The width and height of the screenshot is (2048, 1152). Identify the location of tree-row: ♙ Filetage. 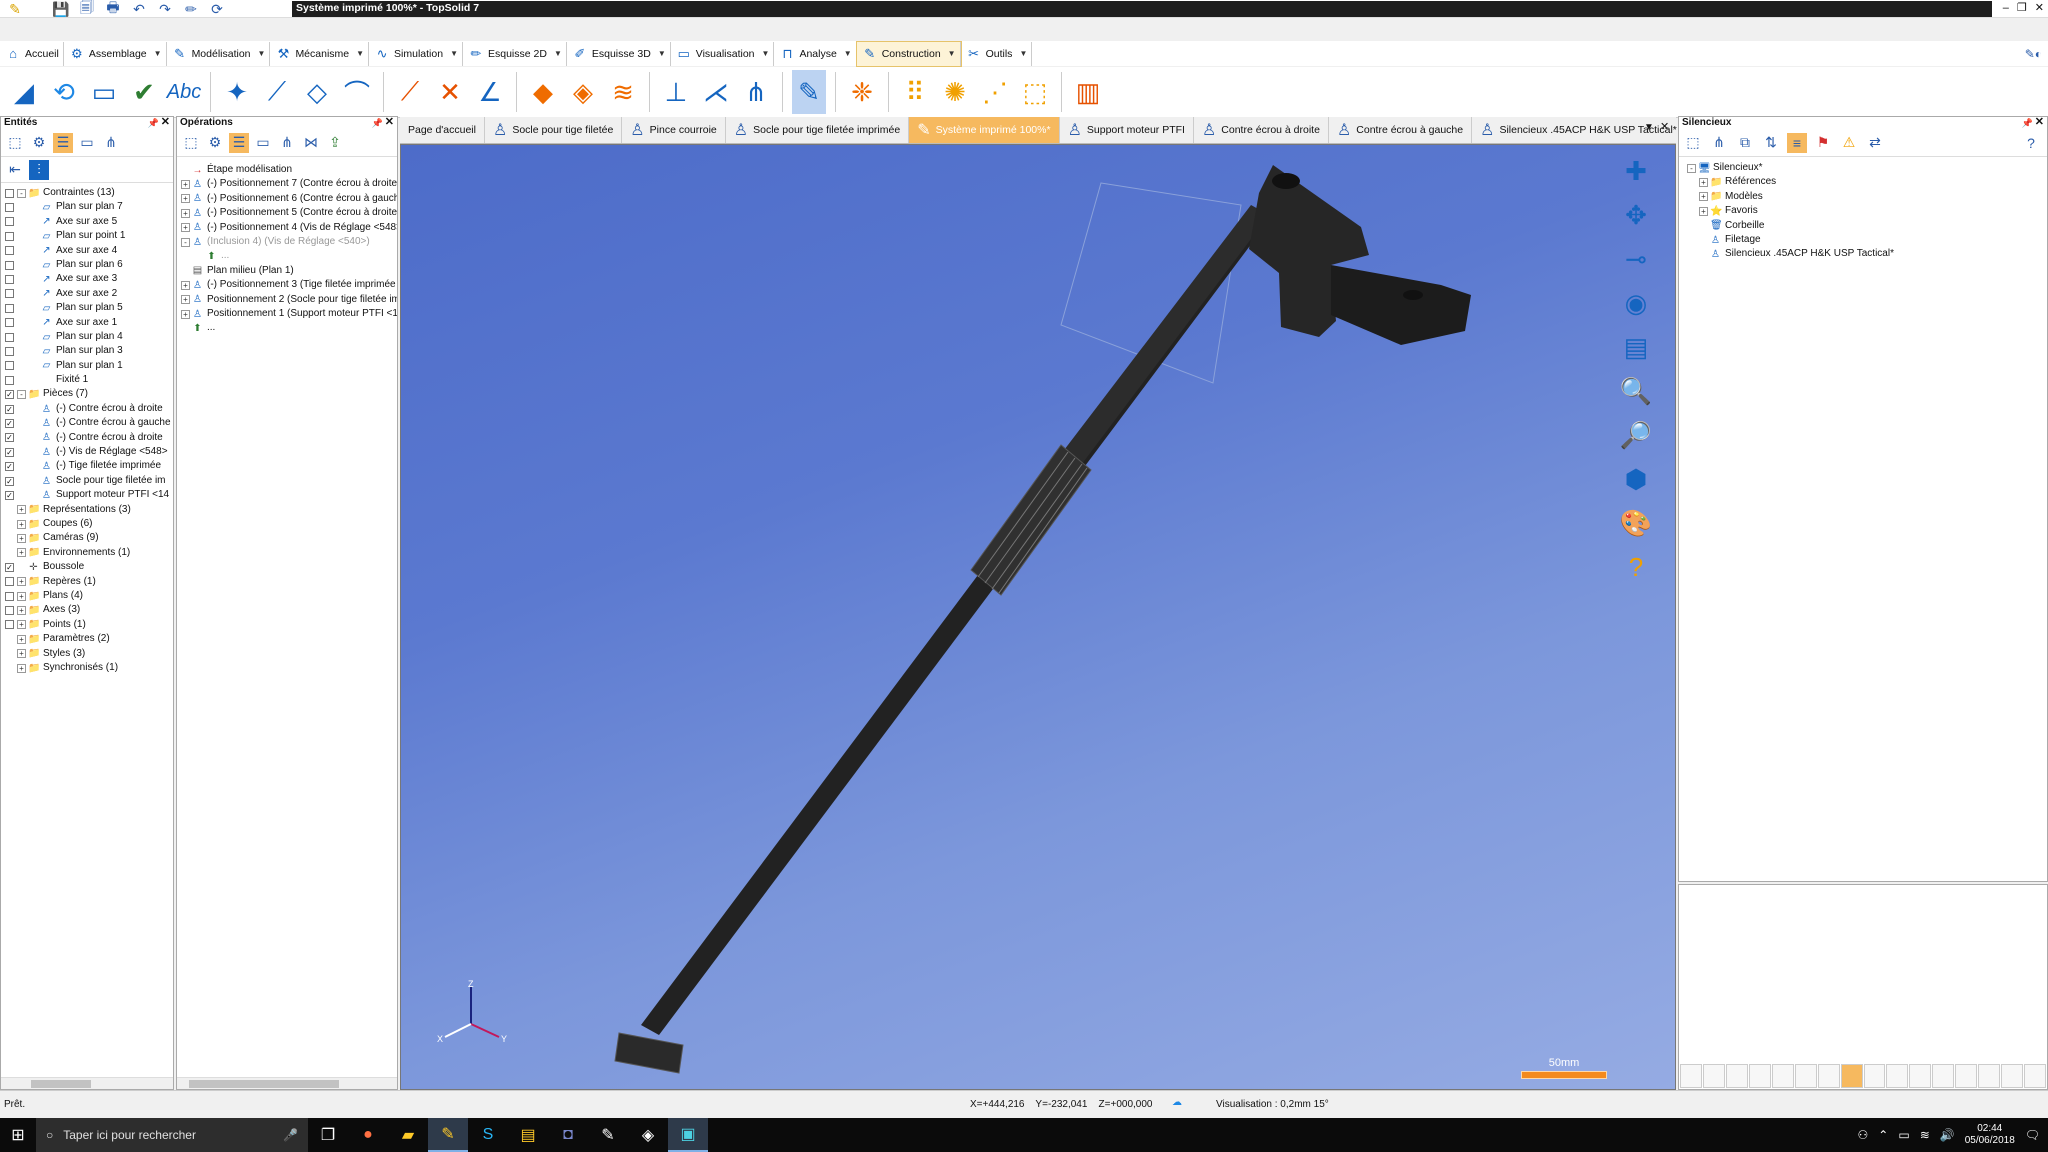
(1867, 240).